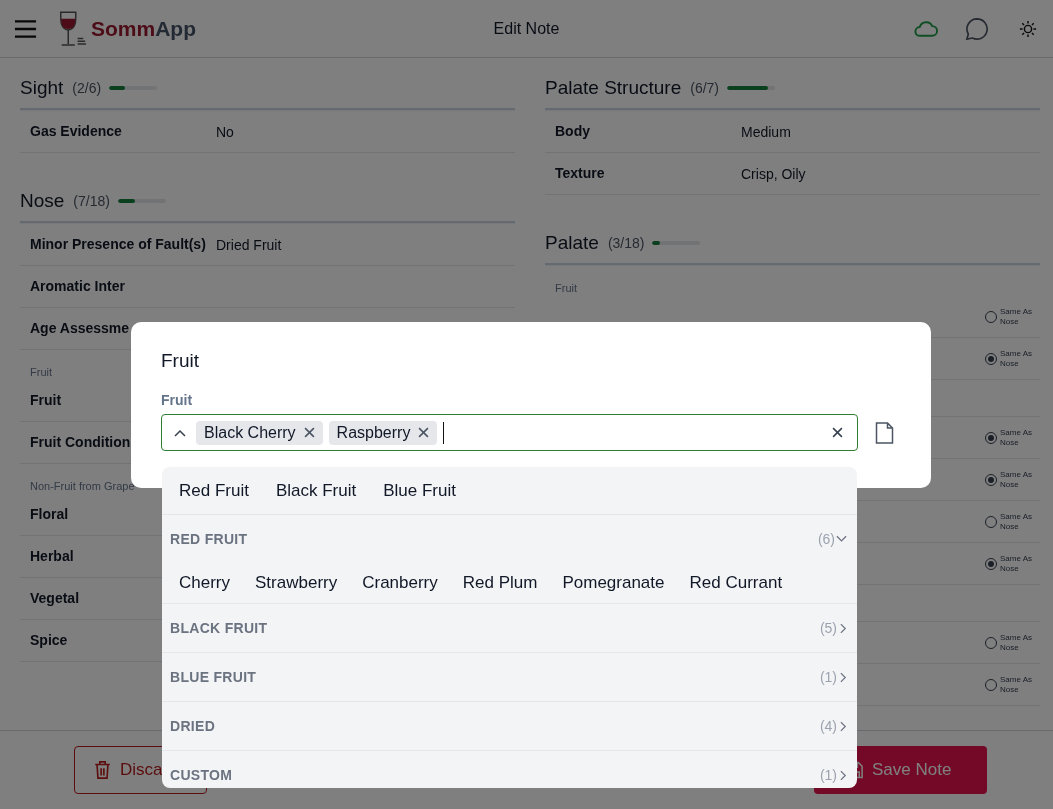  Describe the element at coordinates (705, 88) in the screenshot. I see `section-count: (6/7)` at that location.